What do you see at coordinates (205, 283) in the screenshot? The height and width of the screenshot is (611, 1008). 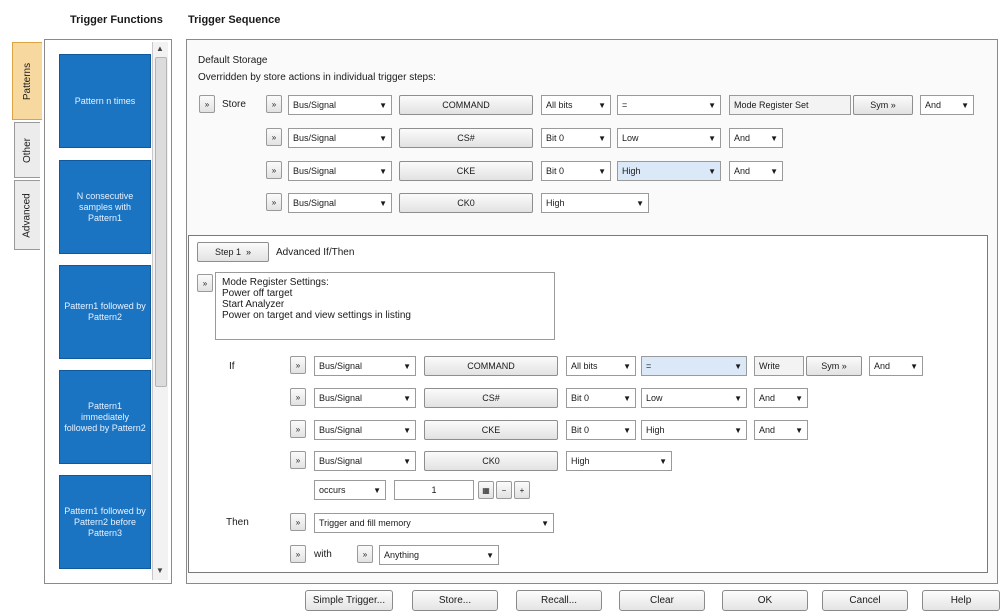 I see `step-menu-button: »` at bounding box center [205, 283].